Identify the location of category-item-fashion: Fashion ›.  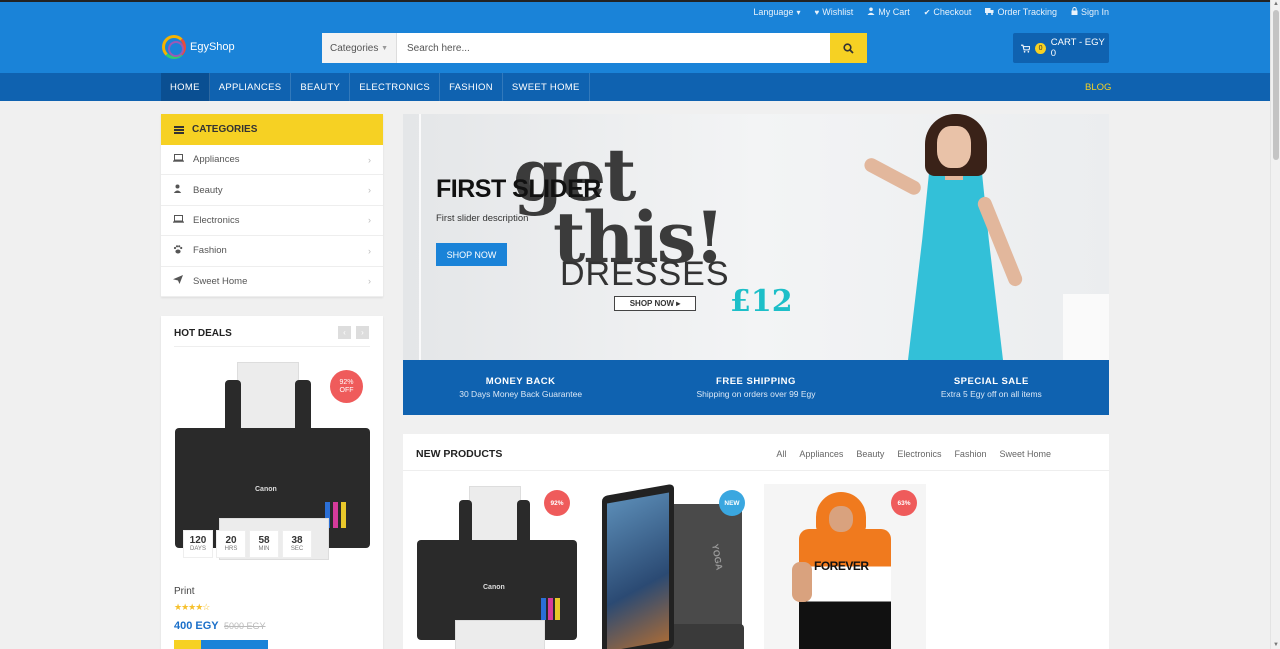
(272, 251).